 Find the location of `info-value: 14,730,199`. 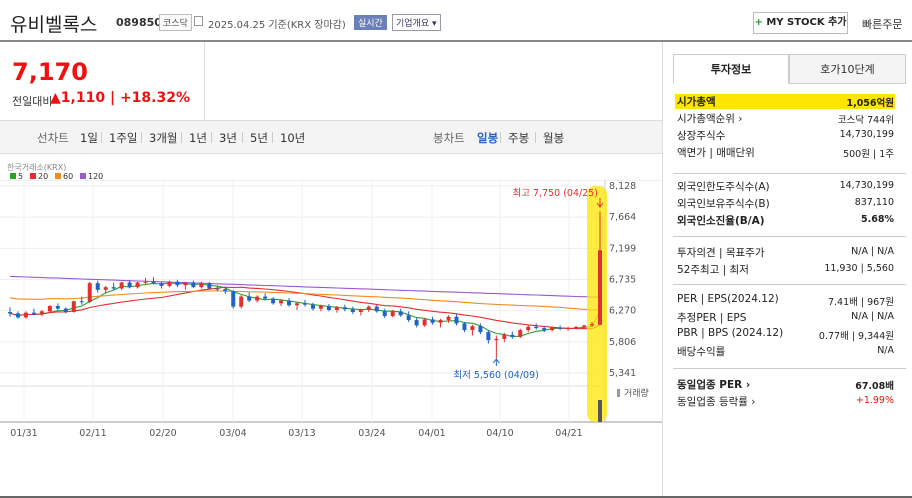

info-value: 14,730,199 is located at coordinates (866, 134).